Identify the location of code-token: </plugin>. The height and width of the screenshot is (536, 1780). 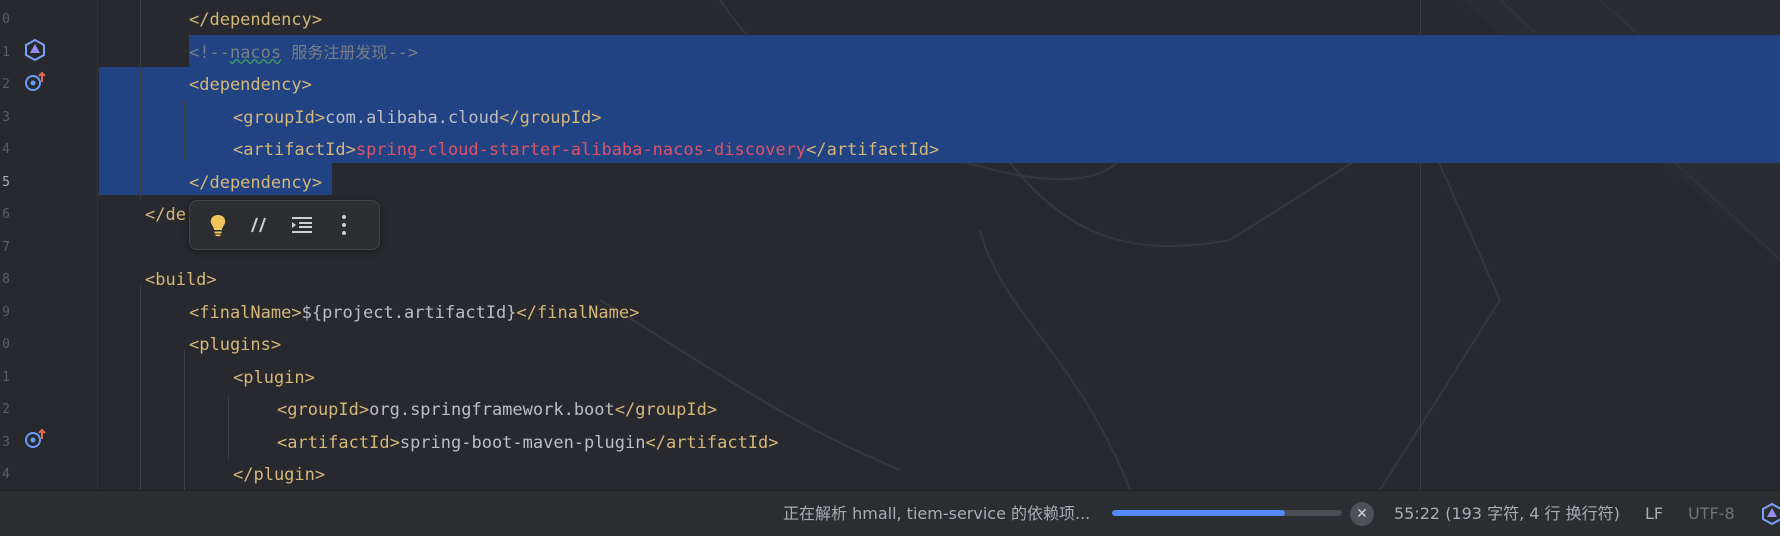
(279, 475).